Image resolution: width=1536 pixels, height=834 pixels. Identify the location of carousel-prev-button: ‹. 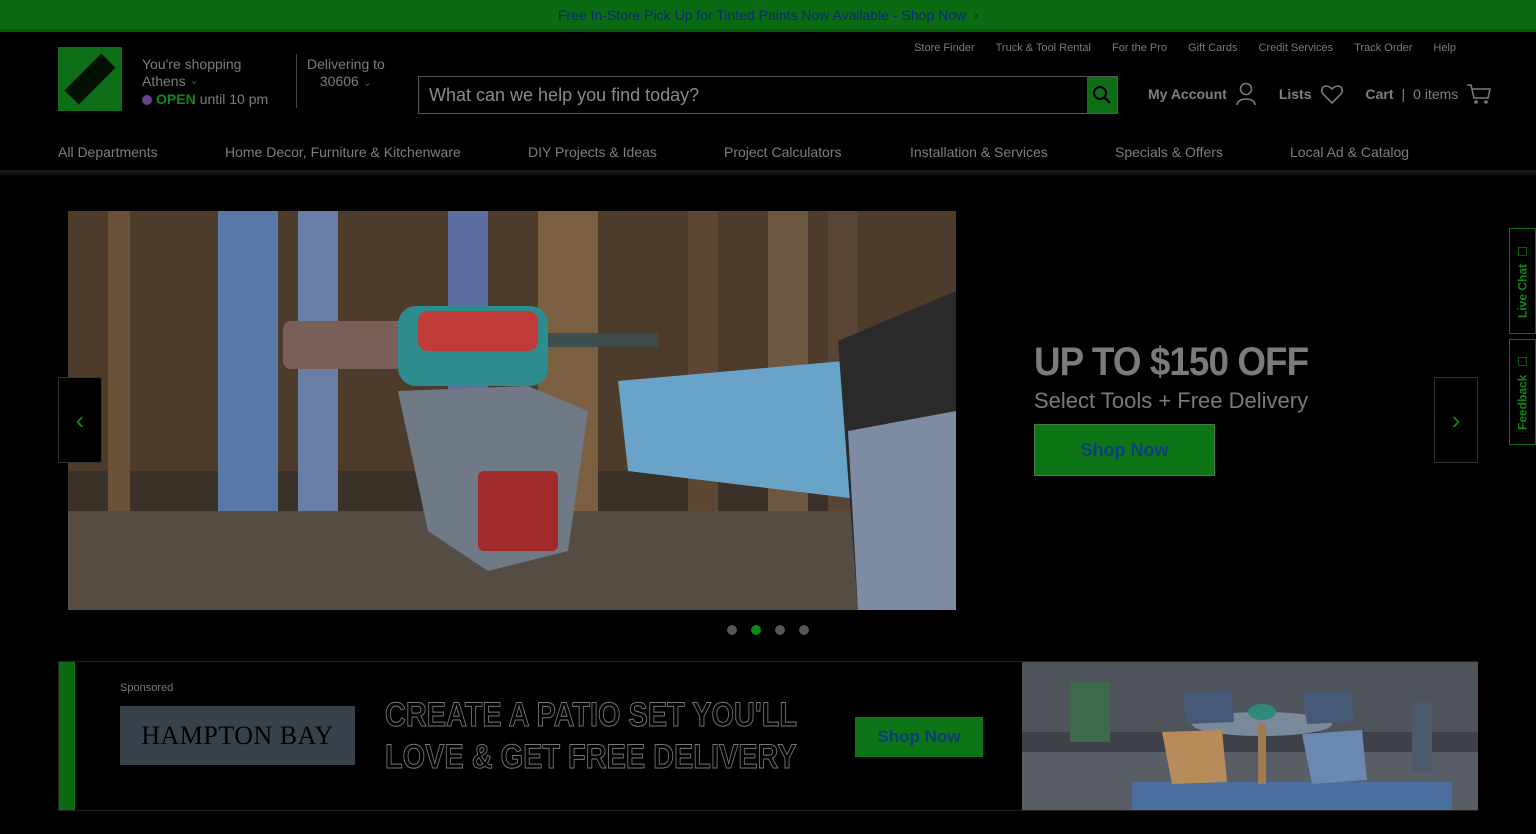
(80, 420).